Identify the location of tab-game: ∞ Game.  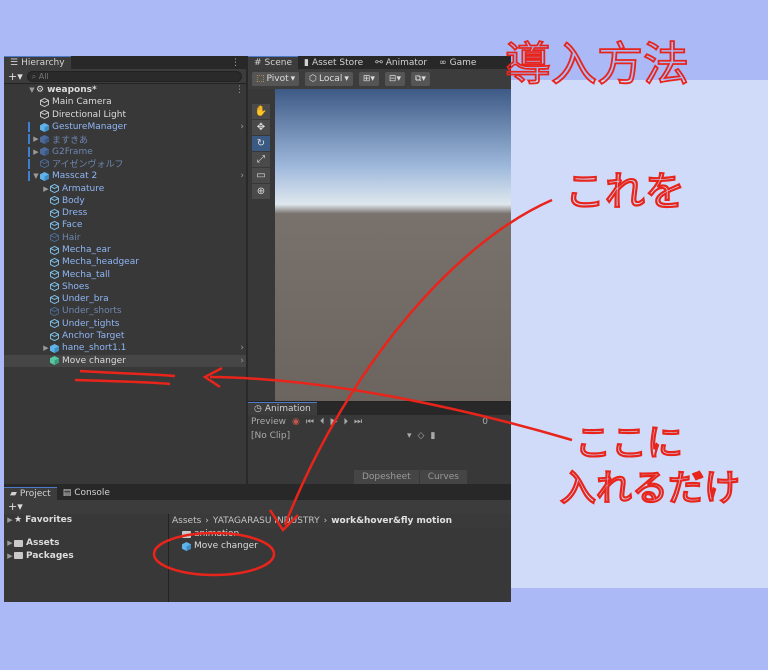
(457, 62).